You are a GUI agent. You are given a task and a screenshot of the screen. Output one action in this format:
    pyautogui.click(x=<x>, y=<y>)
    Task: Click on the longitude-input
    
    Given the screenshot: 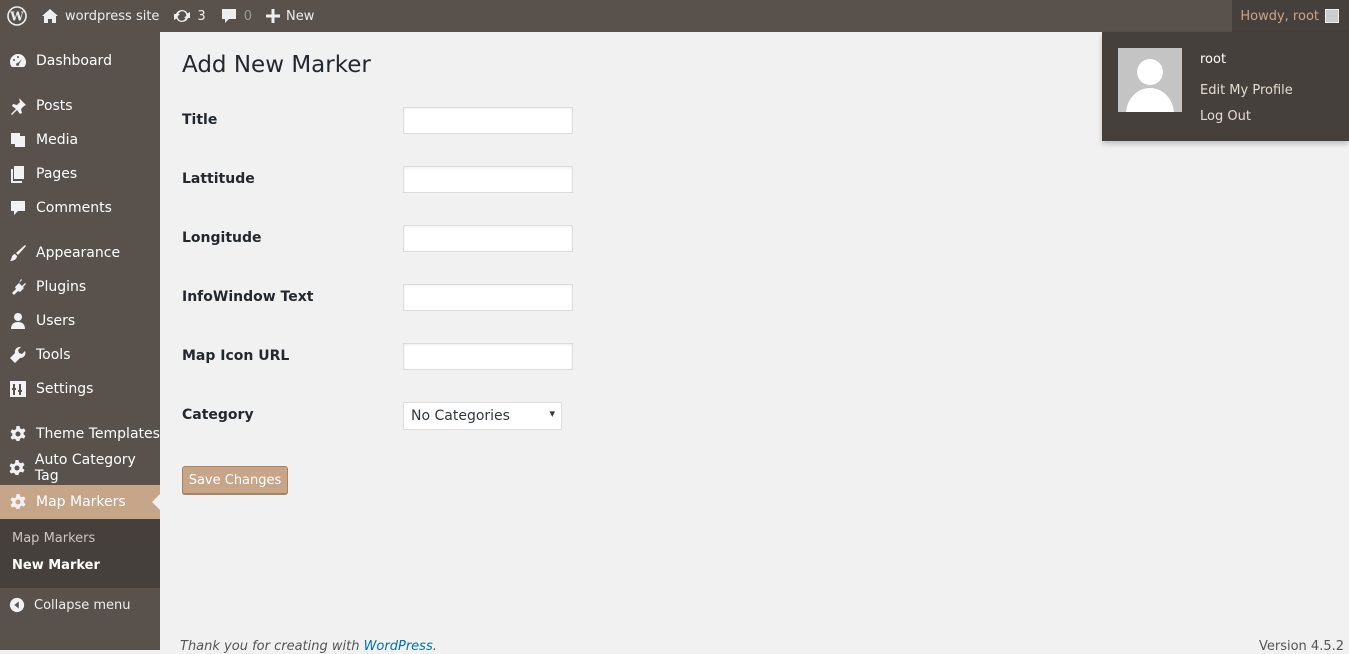 What is the action you would take?
    pyautogui.click(x=488, y=238)
    